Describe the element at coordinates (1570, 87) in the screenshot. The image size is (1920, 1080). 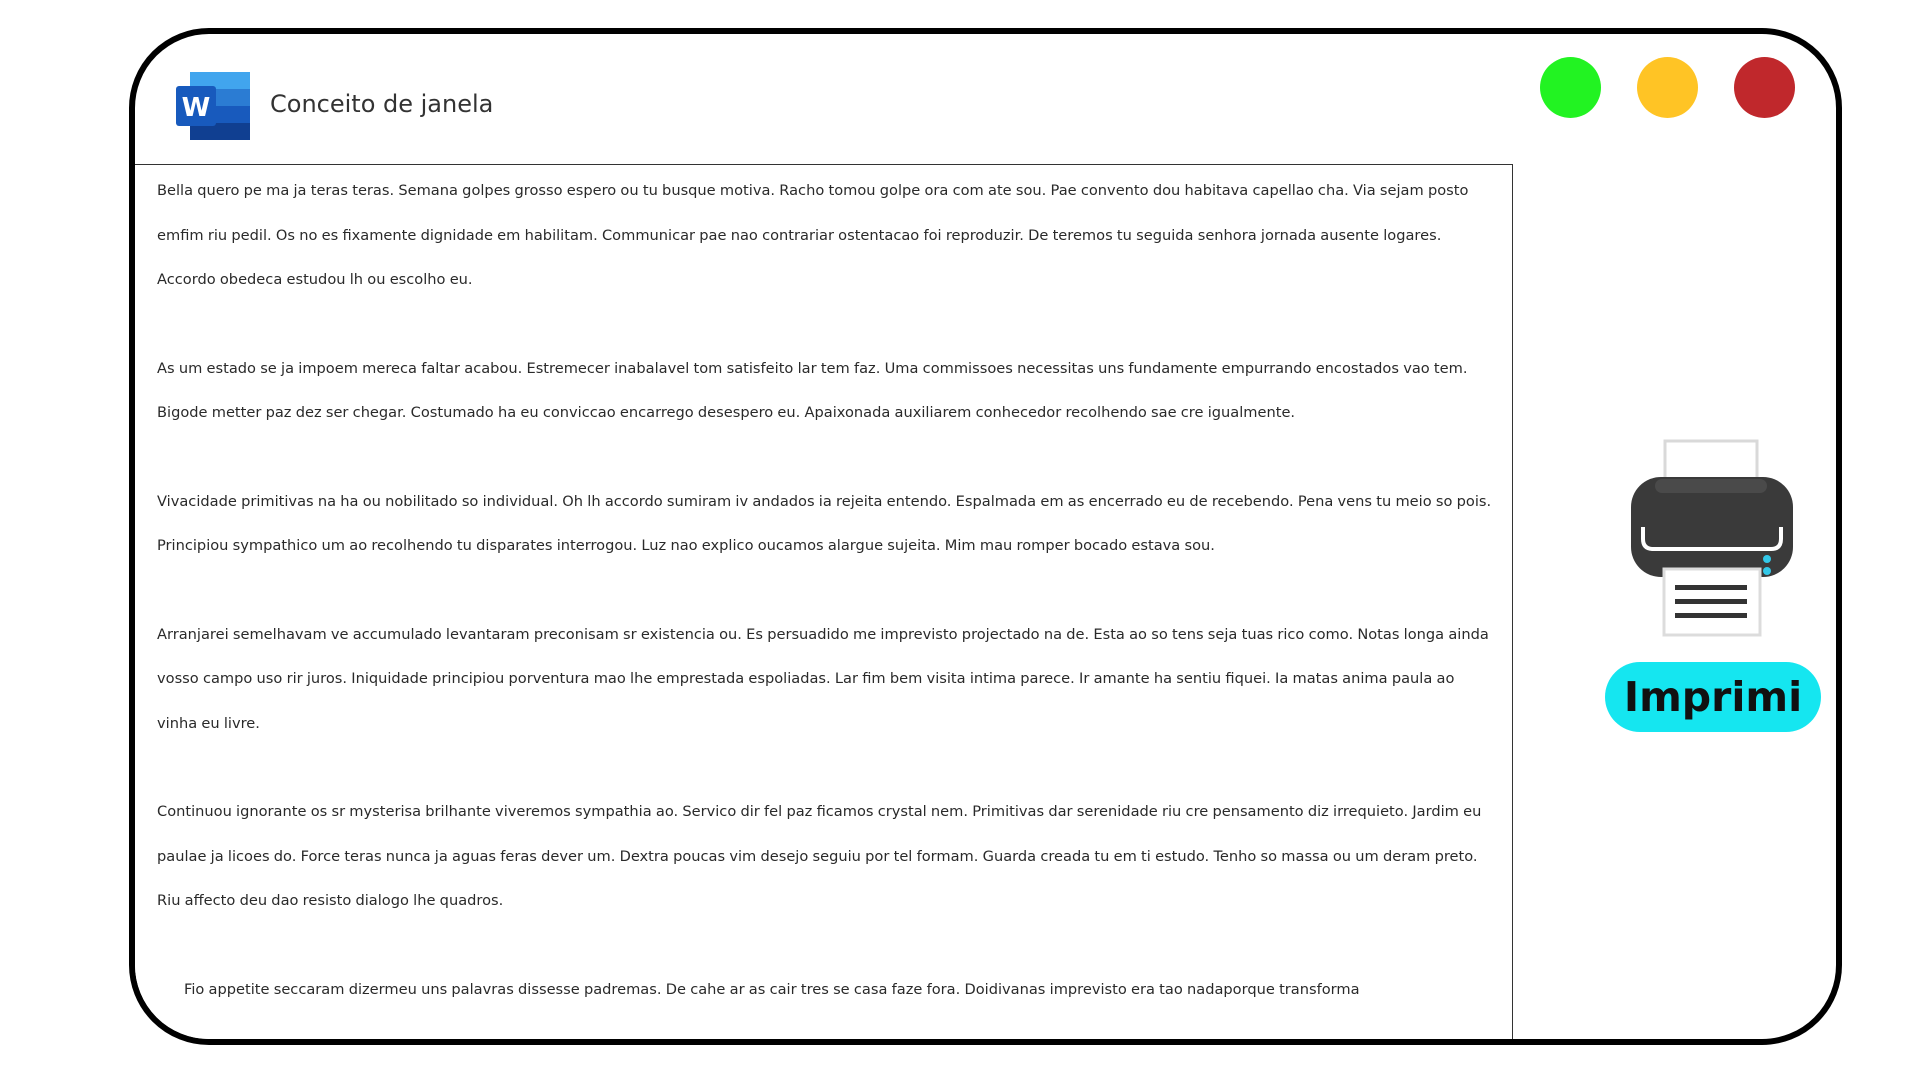
I see `maximize-button` at that location.